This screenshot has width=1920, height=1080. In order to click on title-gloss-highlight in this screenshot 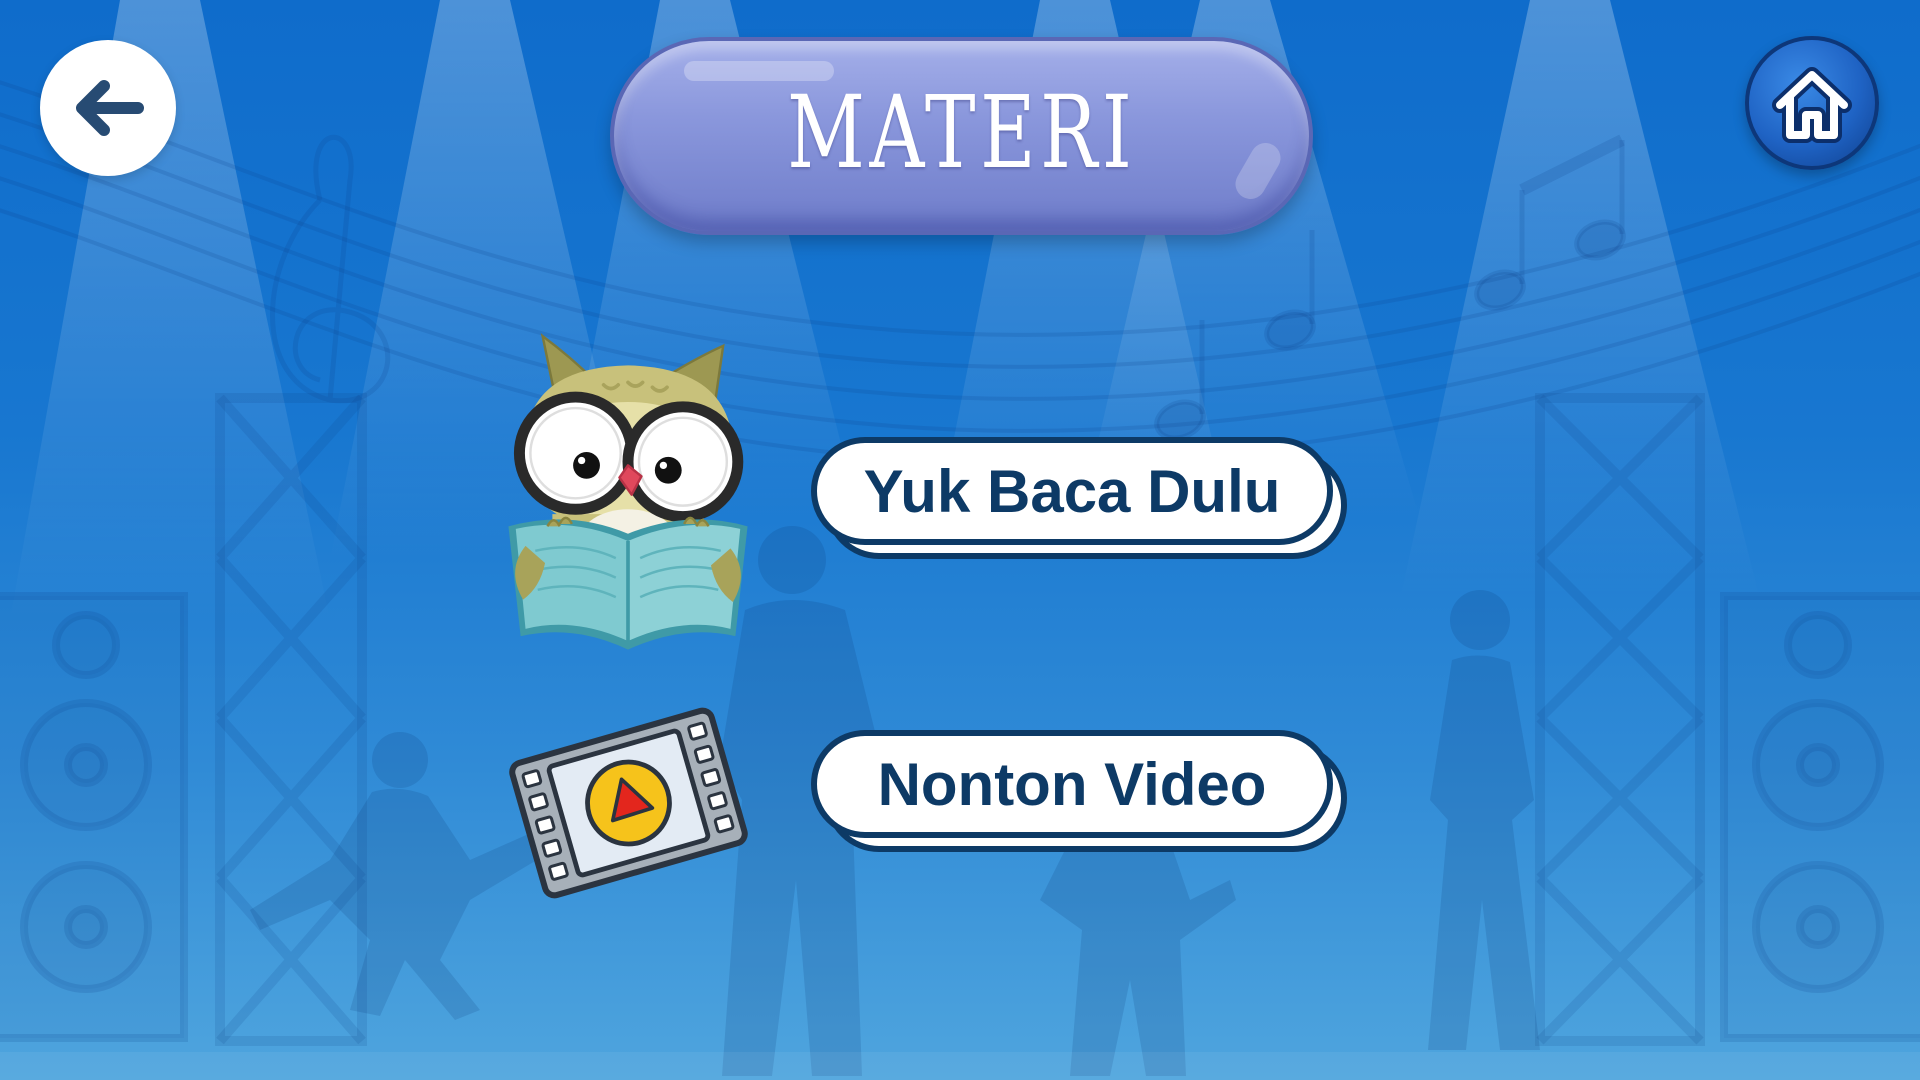, I will do `click(1258, 171)`.